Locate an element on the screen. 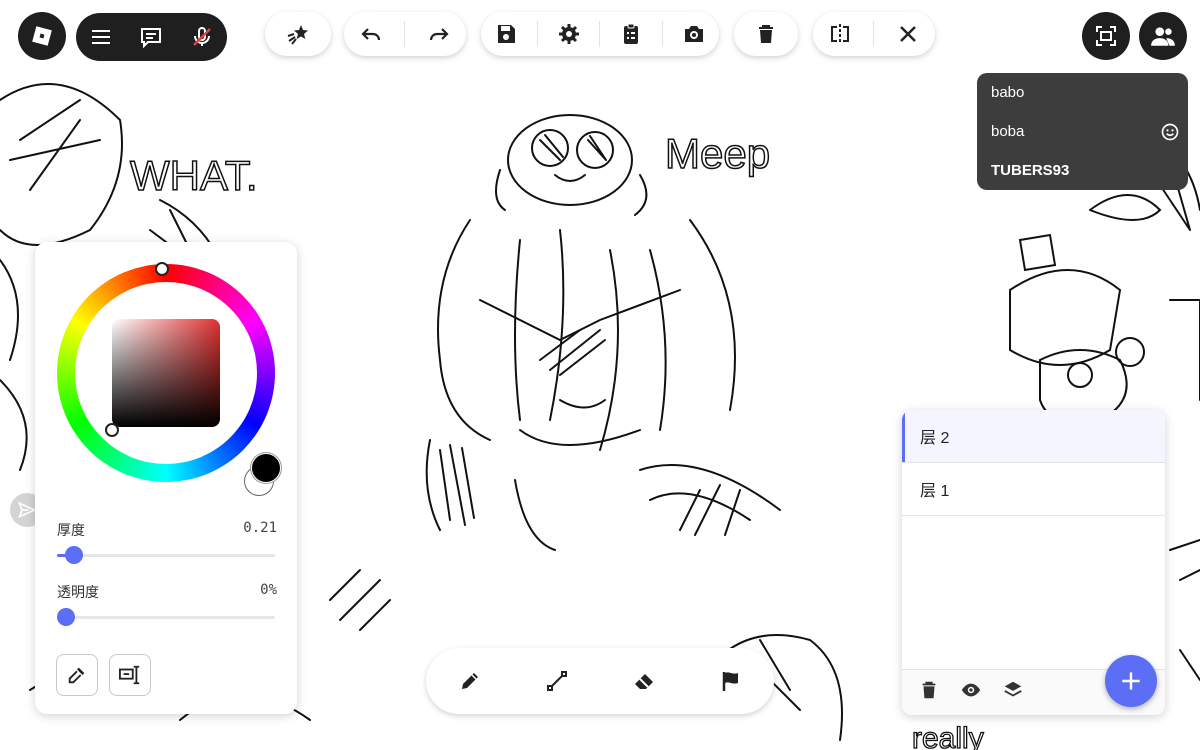 The image size is (1200, 750). microphone-button is located at coordinates (202, 37).